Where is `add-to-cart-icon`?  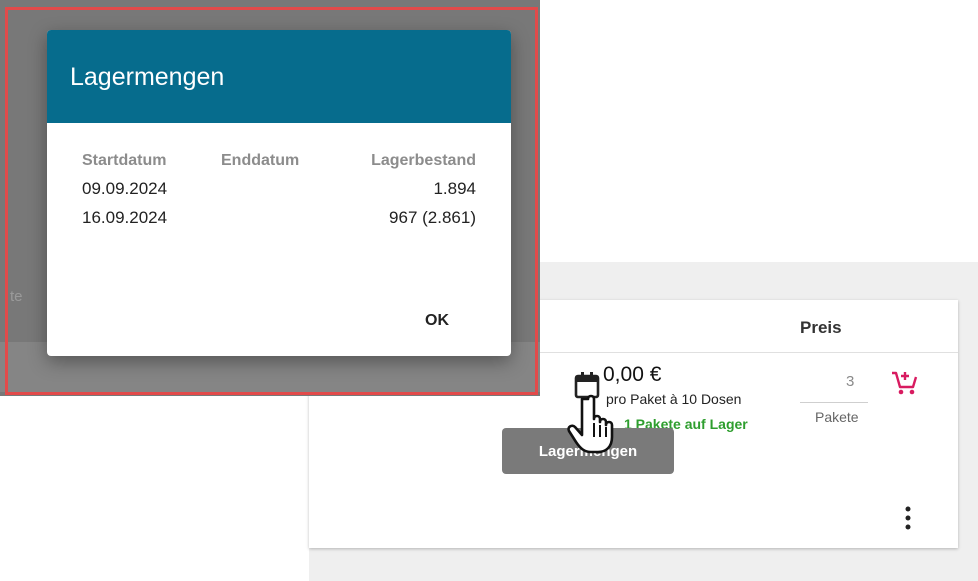
add-to-cart-icon is located at coordinates (904, 383).